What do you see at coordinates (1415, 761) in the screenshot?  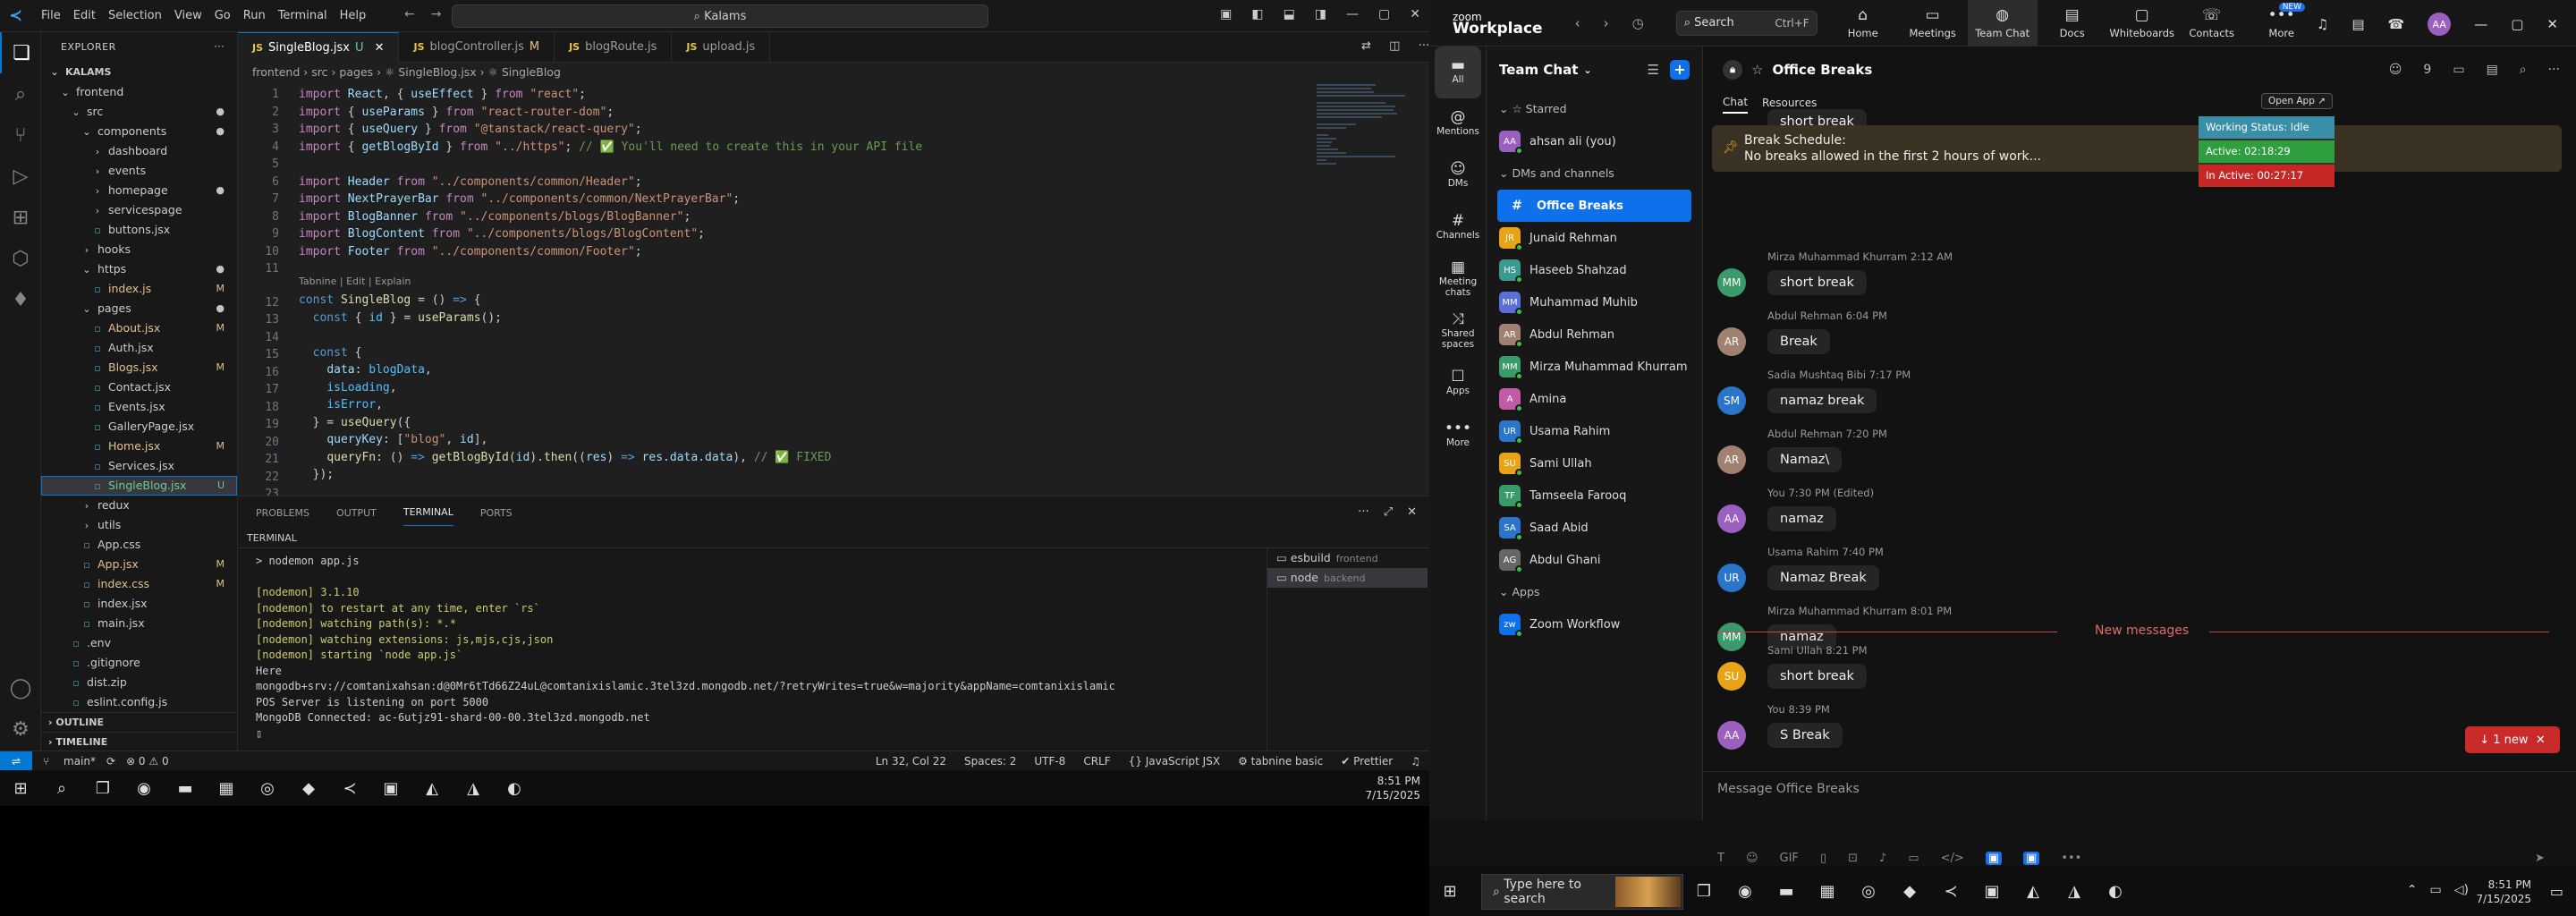 I see `notifications-icon: ♫` at bounding box center [1415, 761].